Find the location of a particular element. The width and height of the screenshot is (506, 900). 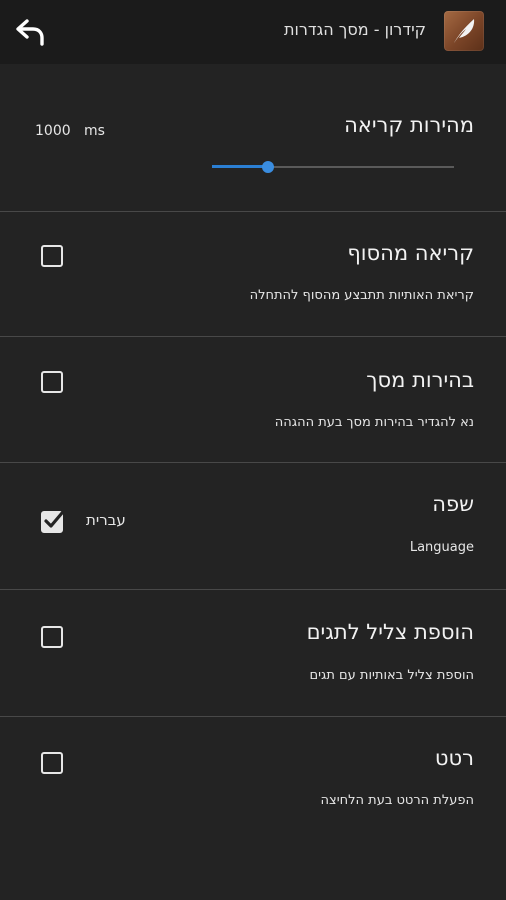

app-logo is located at coordinates (464, 31).